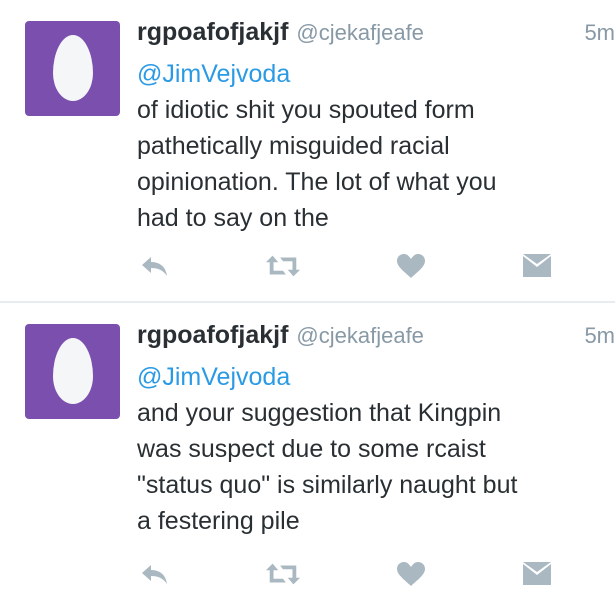  I want to click on tweet-text-line: was suspect due to some rcaist, so click(311, 449).